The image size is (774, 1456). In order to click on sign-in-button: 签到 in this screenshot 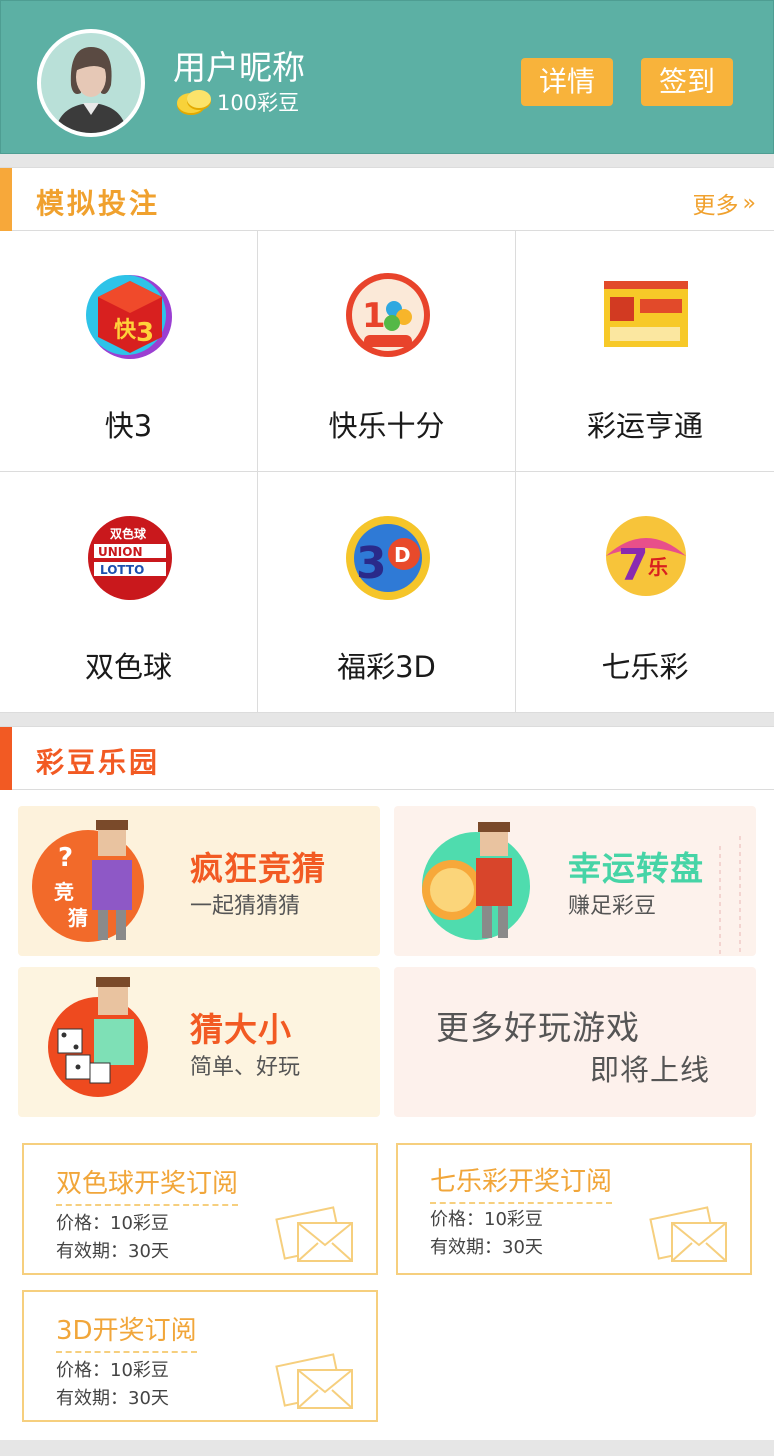, I will do `click(687, 82)`.